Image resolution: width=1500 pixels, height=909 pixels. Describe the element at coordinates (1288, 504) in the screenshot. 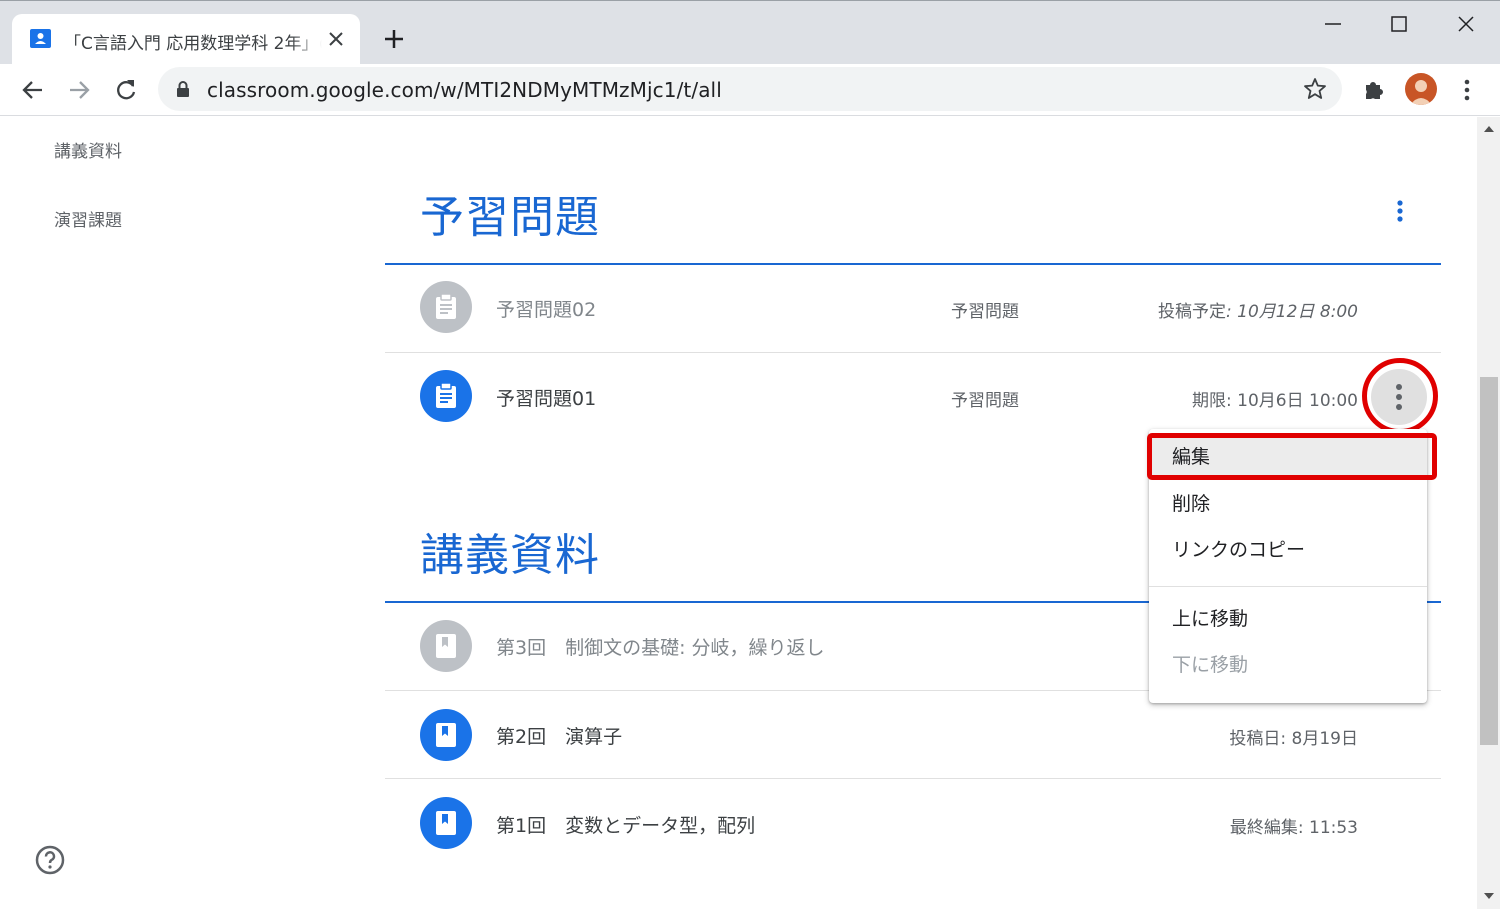

I see `menu-item-delete: 削除` at that location.